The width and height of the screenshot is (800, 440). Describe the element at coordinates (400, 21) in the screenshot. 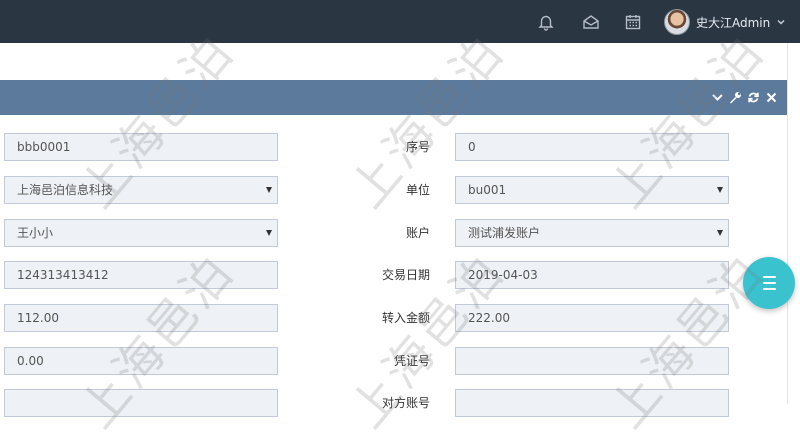

I see `top-navbar: 史大江Admin` at that location.